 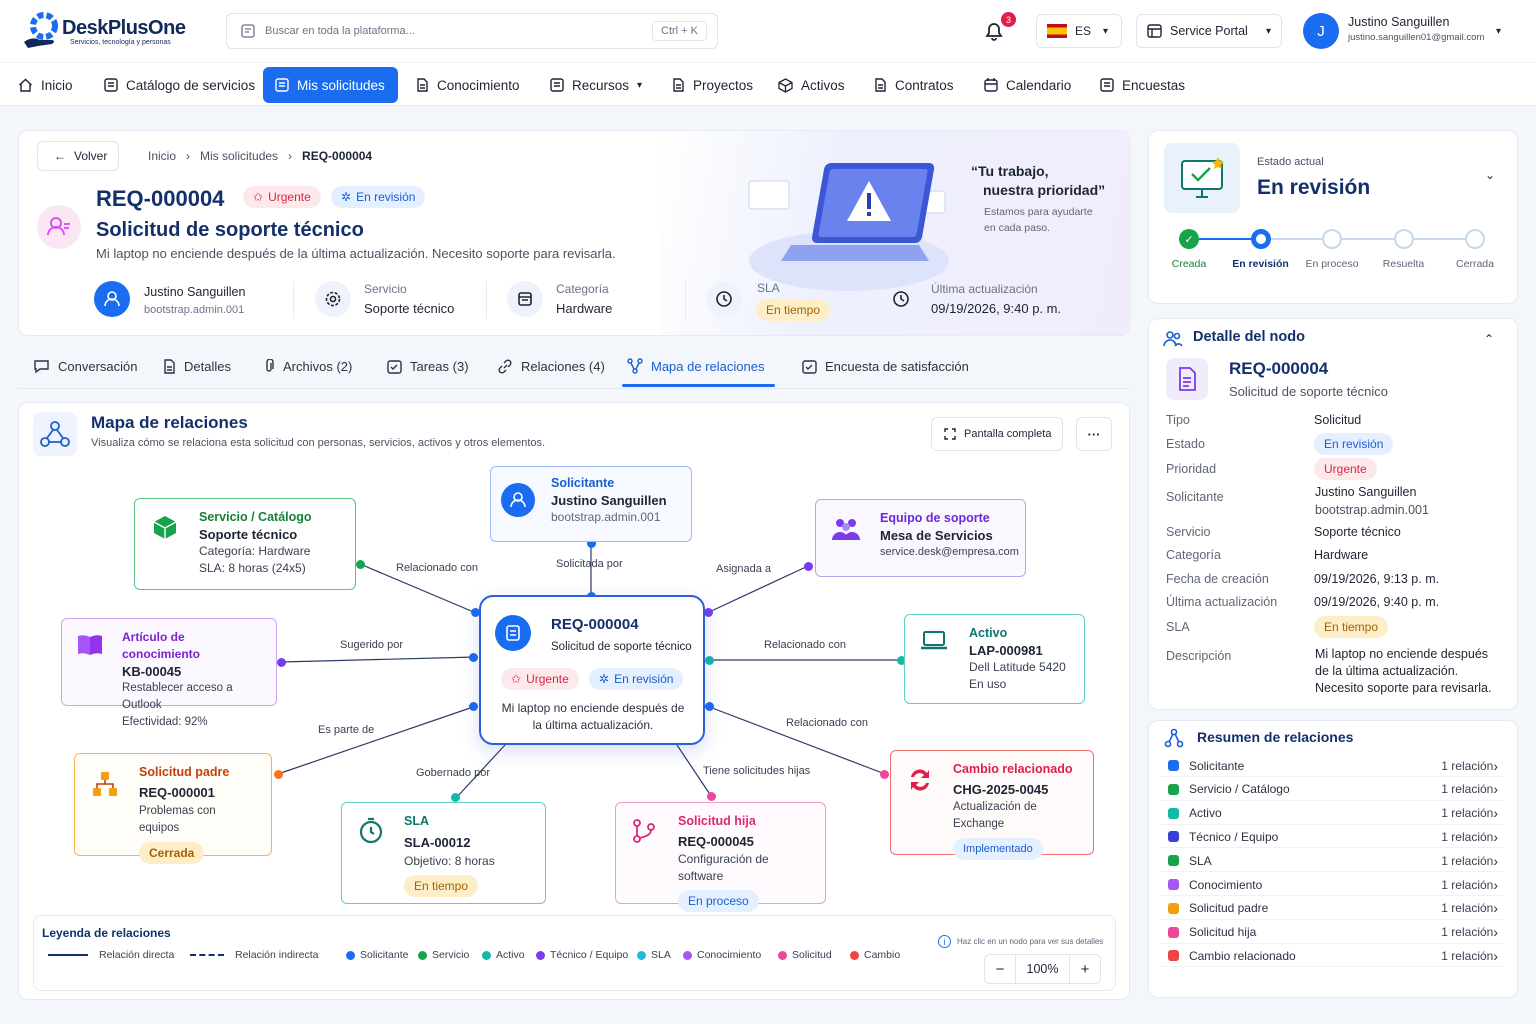 What do you see at coordinates (441, 886) in the screenshot?
I see `sla-status-badge: En tiempo` at bounding box center [441, 886].